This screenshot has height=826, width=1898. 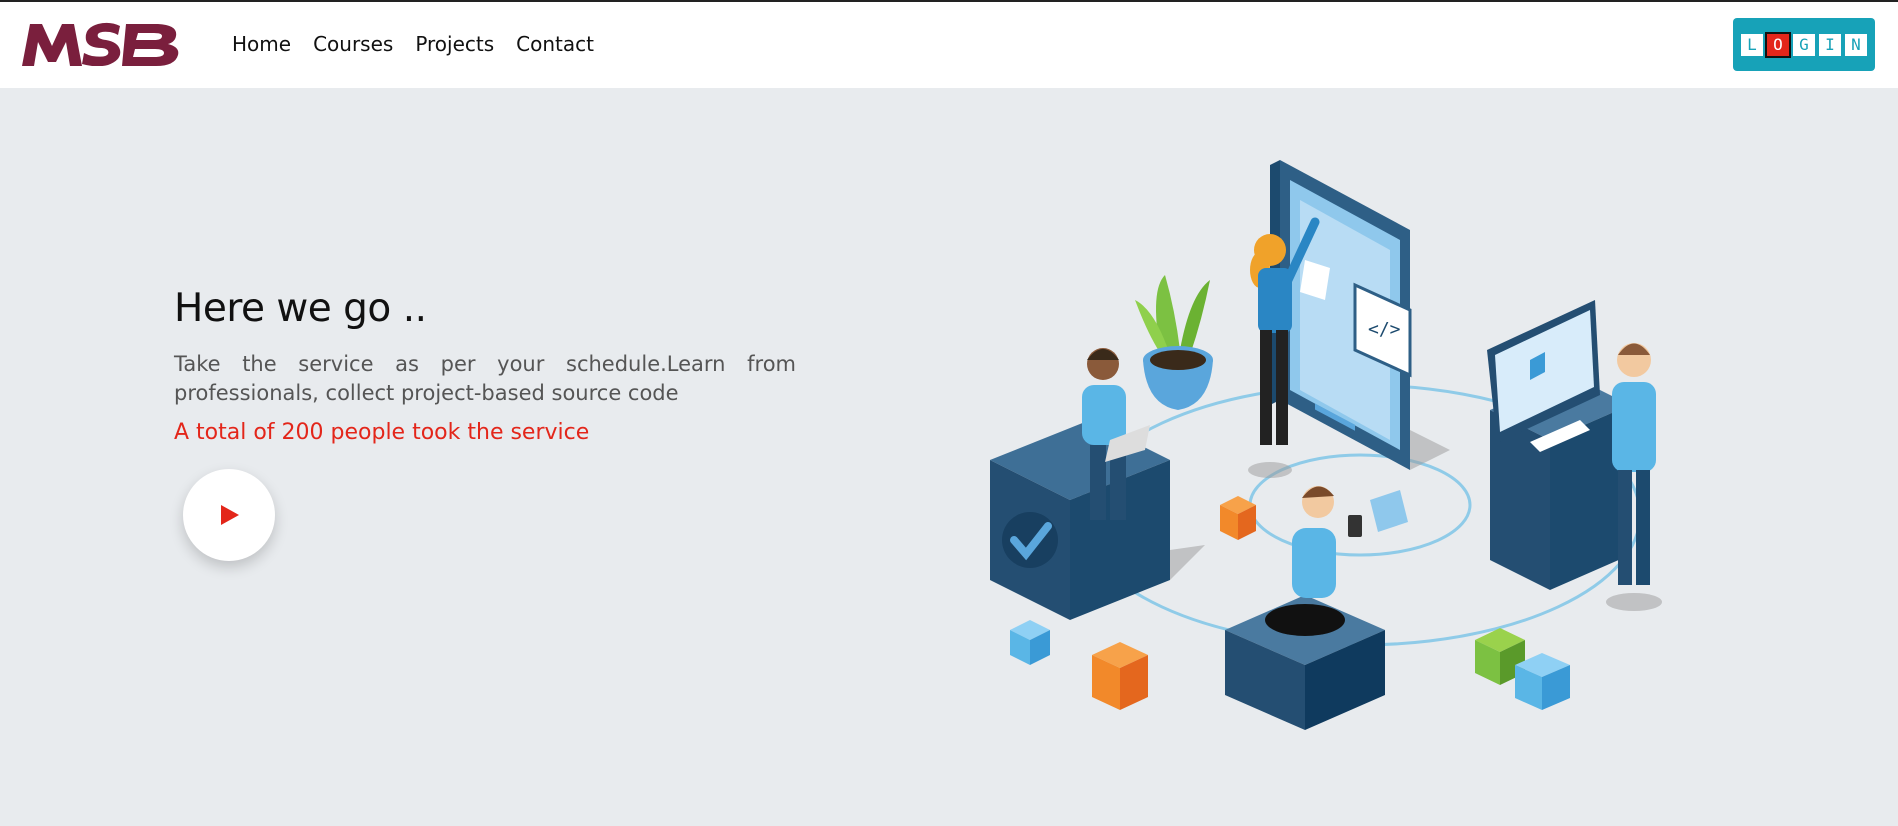 I want to click on hero-people-count: A total of 200 people took the service, so click(x=382, y=432).